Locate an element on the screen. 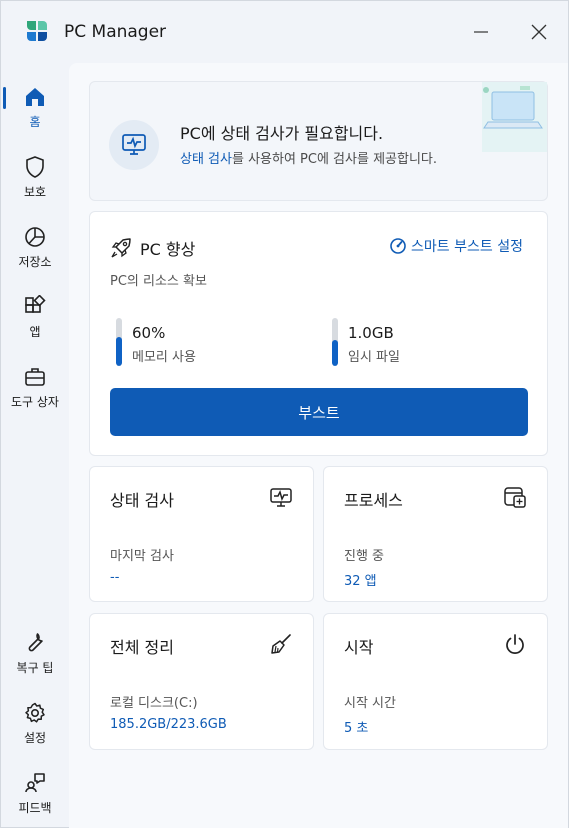 Image resolution: width=569 pixels, height=828 pixels. tile-label: 시작 시간 is located at coordinates (370, 703).